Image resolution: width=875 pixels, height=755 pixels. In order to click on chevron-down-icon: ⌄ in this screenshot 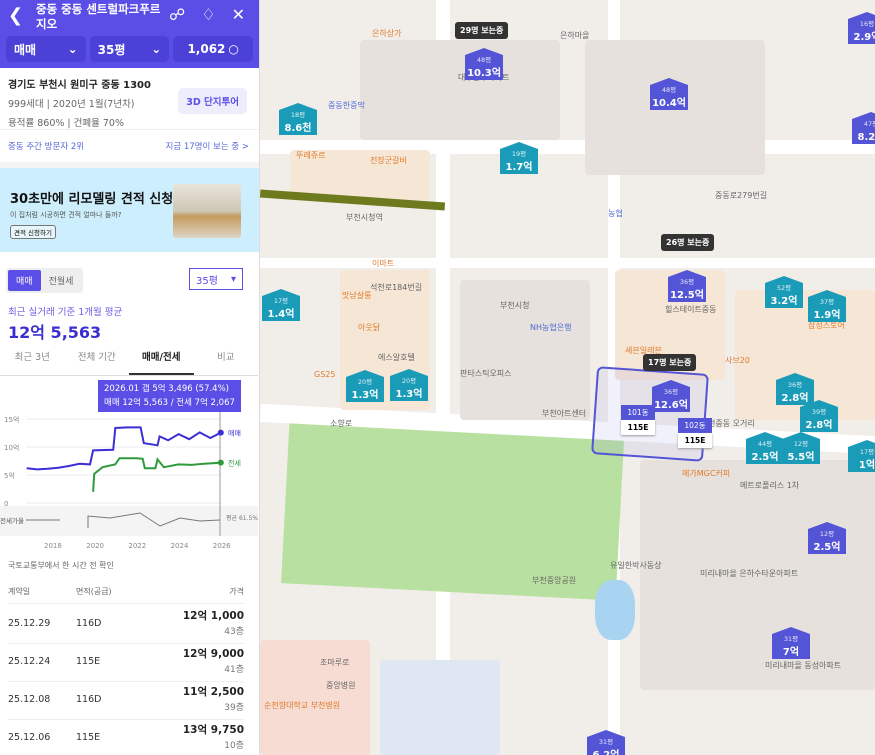, I will do `click(156, 49)`.